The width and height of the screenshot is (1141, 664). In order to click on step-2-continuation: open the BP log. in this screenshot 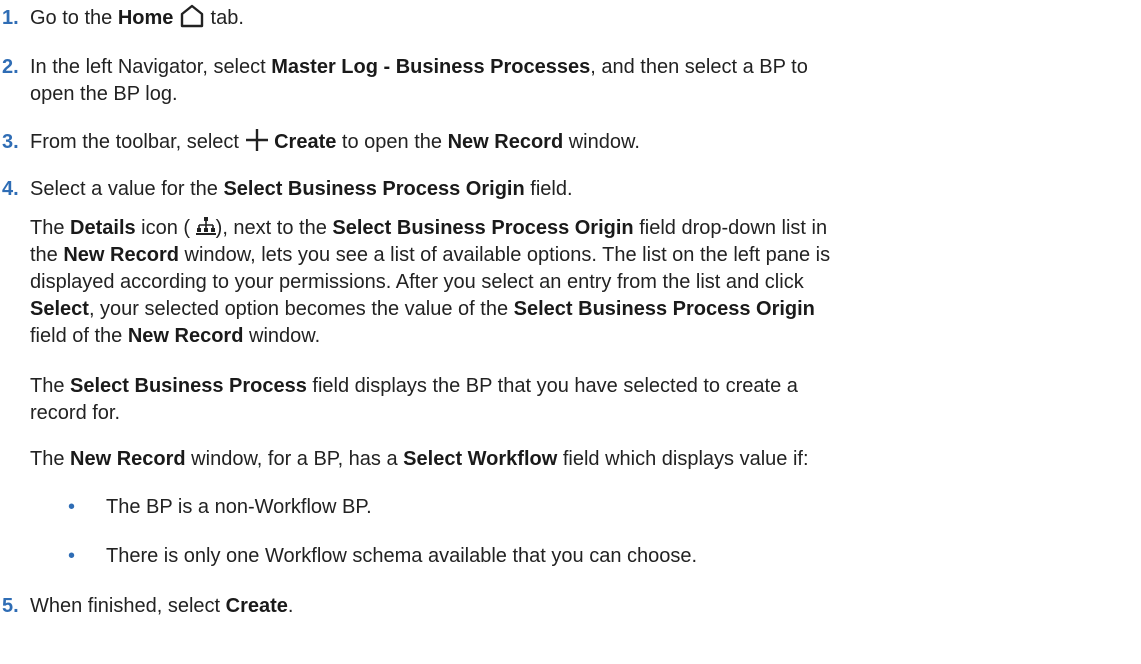, I will do `click(104, 94)`.